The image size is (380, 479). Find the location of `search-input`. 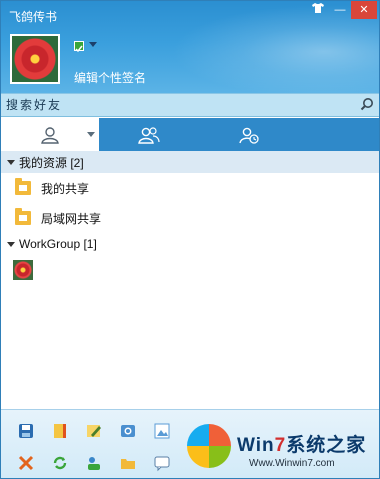

search-input is located at coordinates (181, 105).